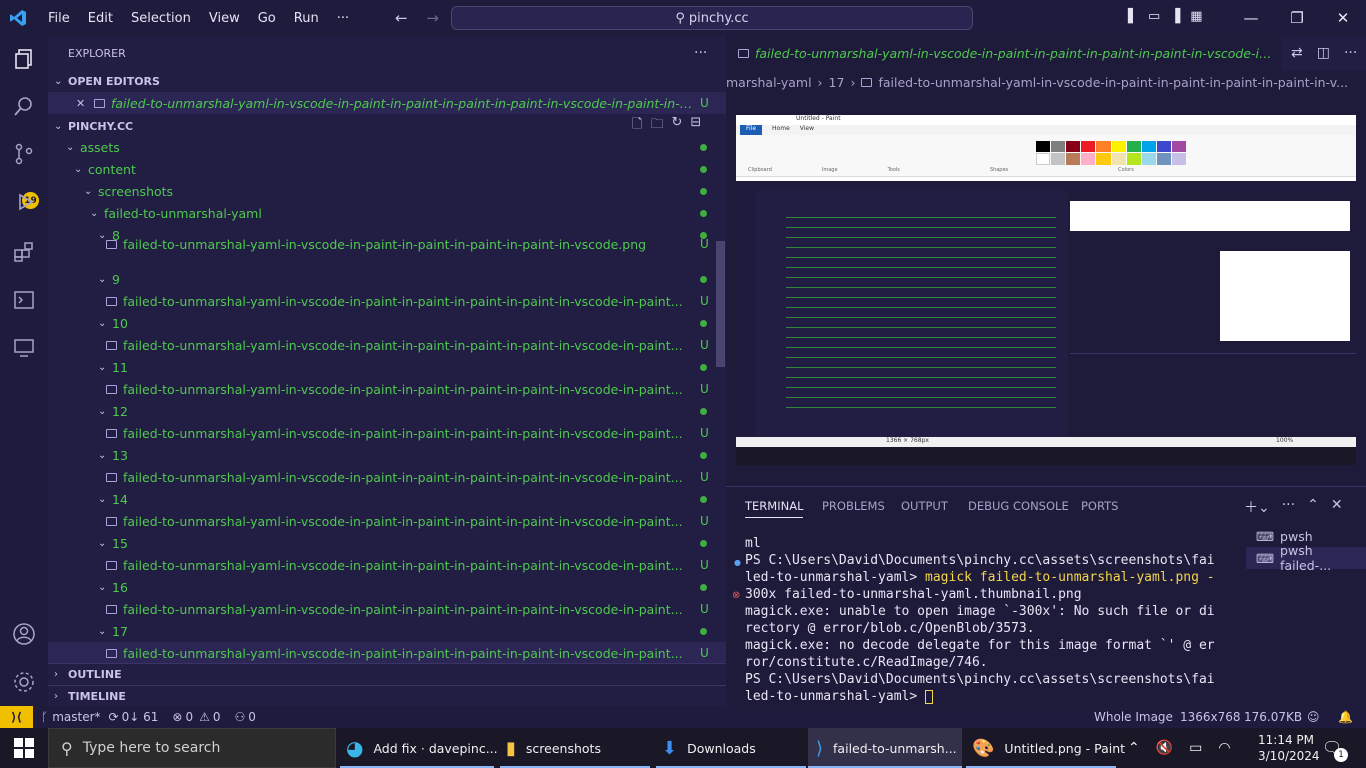 This screenshot has height=768, width=1366. I want to click on open-editors-section: ⌄ OPEN EDITORS, so click(387, 81).